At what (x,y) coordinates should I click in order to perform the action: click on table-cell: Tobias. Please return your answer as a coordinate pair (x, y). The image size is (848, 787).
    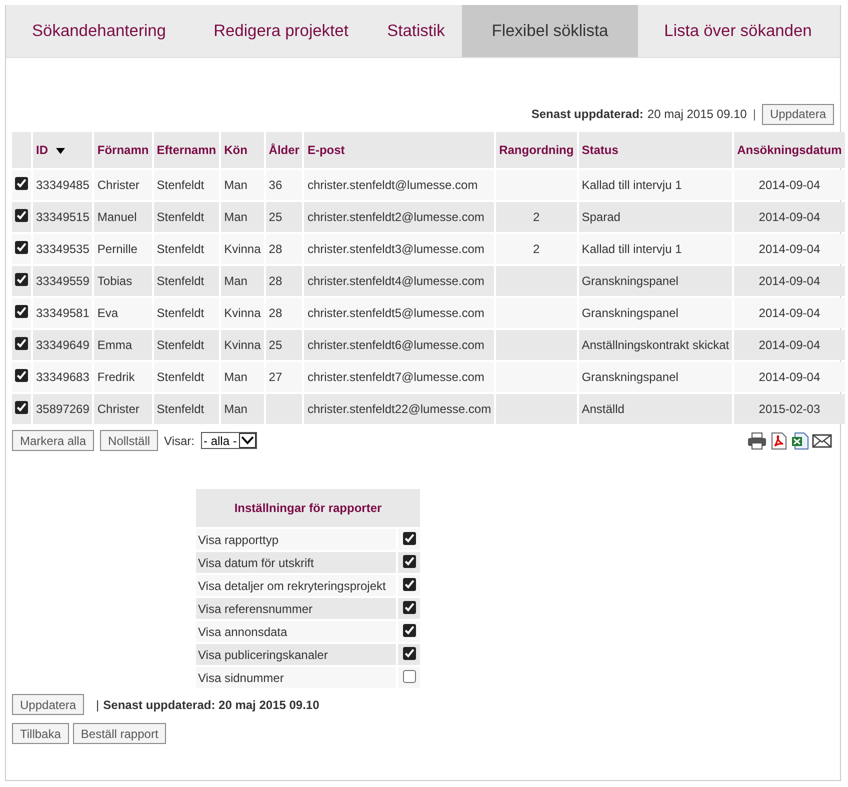
    Looking at the image, I should click on (123, 281).